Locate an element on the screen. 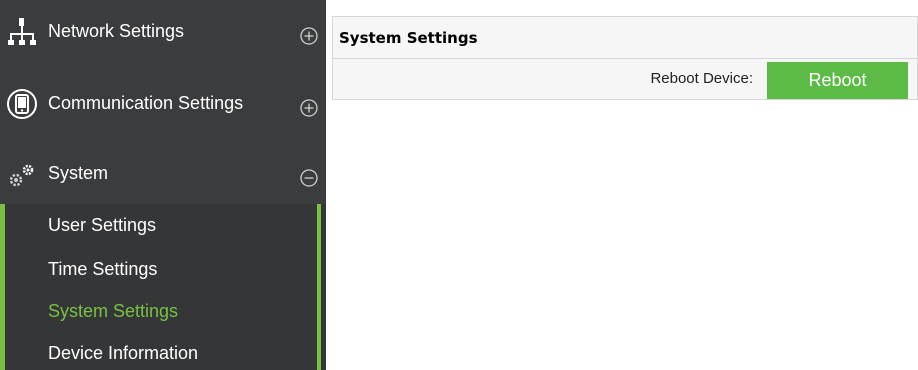 The width and height of the screenshot is (918, 370). panel-header: System Settings is located at coordinates (625, 38).